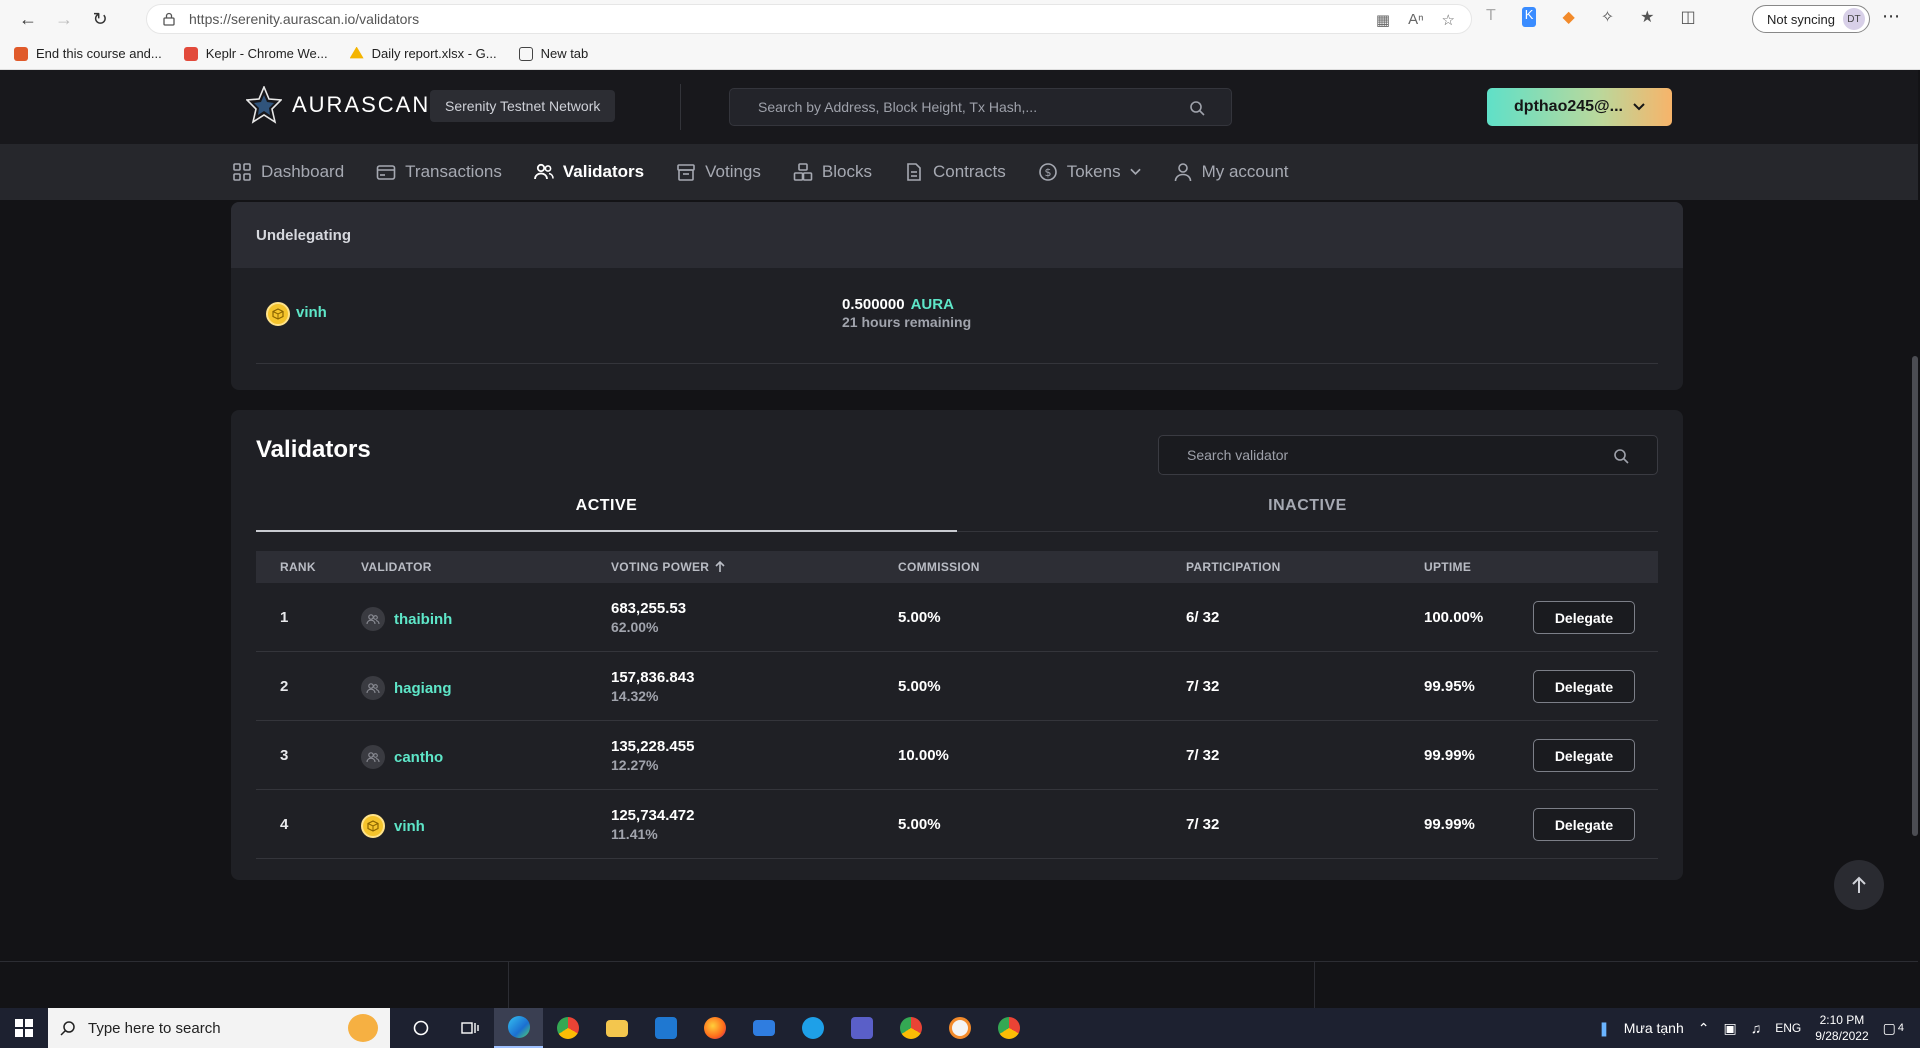 Image resolution: width=1920 pixels, height=1048 pixels. Describe the element at coordinates (1231, 172) in the screenshot. I see `nav-my-account: My account` at that location.